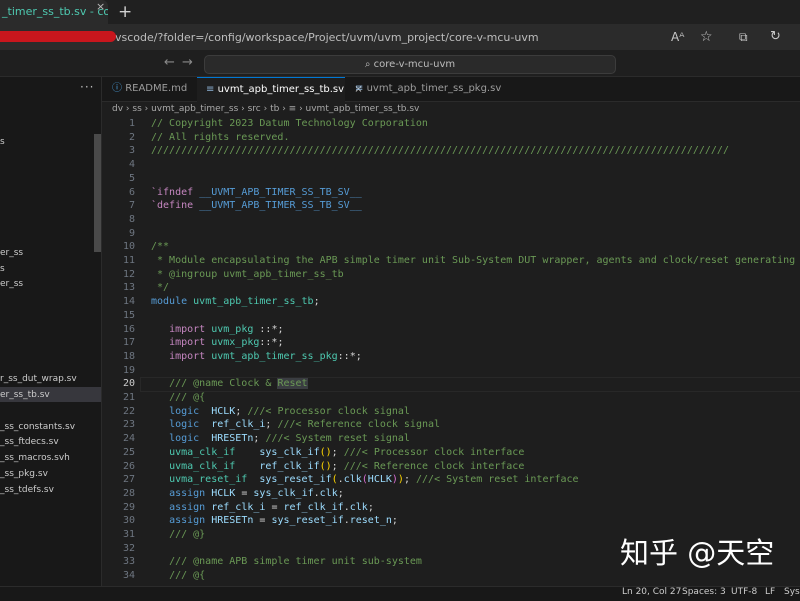  Describe the element at coordinates (128, 493) in the screenshot. I see `line-number: 28` at that location.